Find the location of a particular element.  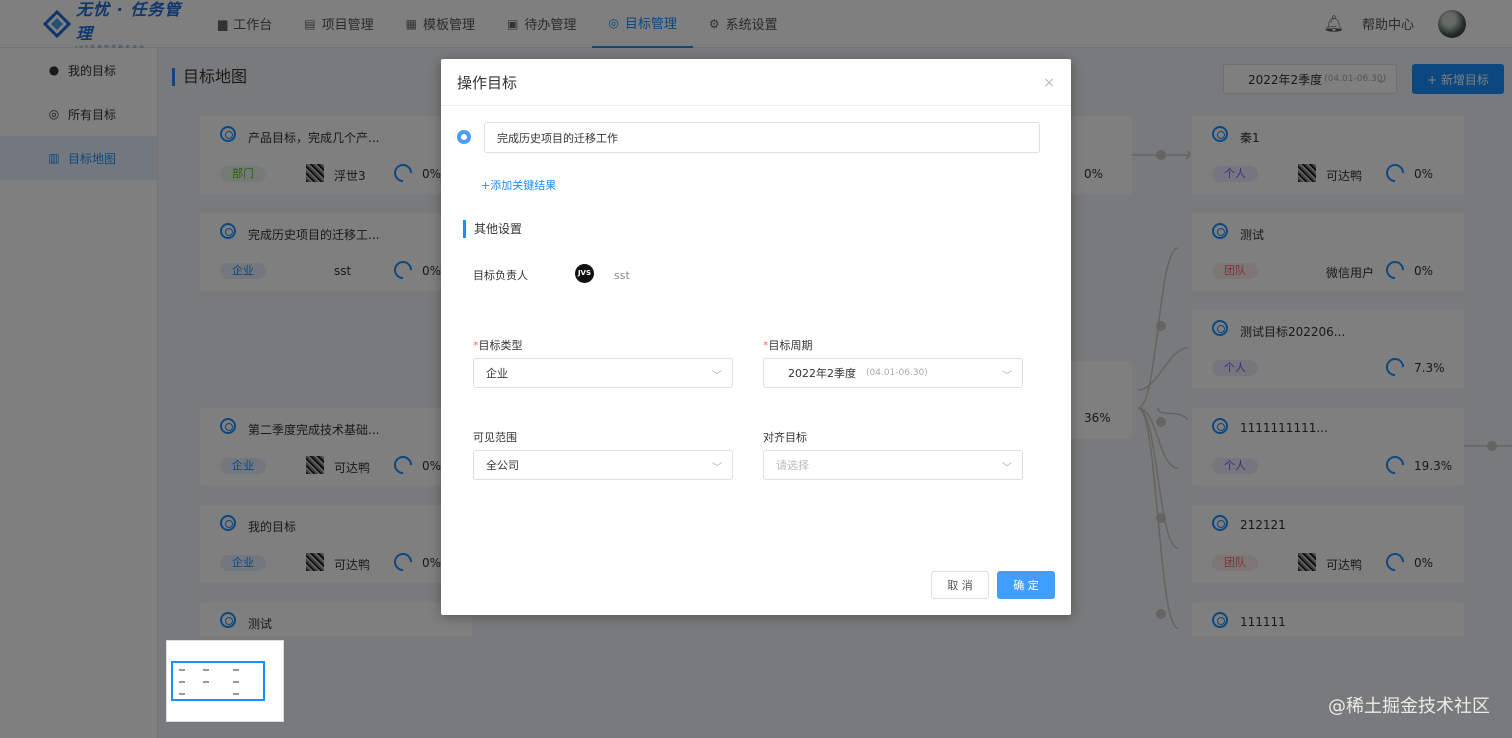

dialog-header: 操作目标 is located at coordinates (756, 82).